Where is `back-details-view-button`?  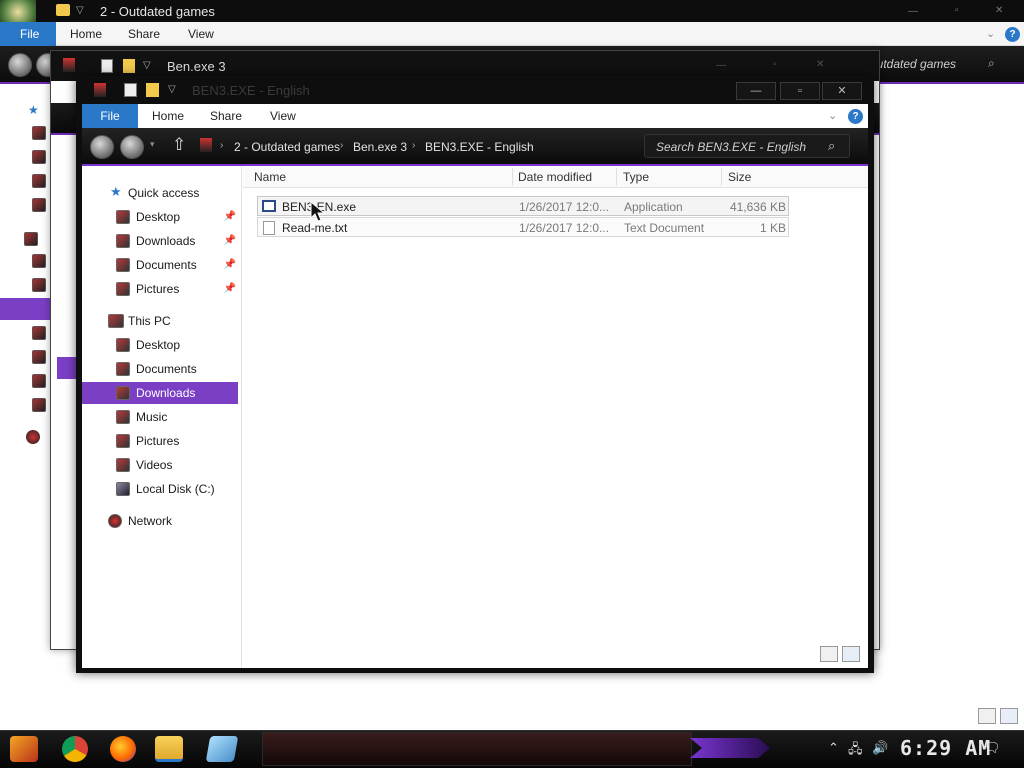 back-details-view-button is located at coordinates (987, 716).